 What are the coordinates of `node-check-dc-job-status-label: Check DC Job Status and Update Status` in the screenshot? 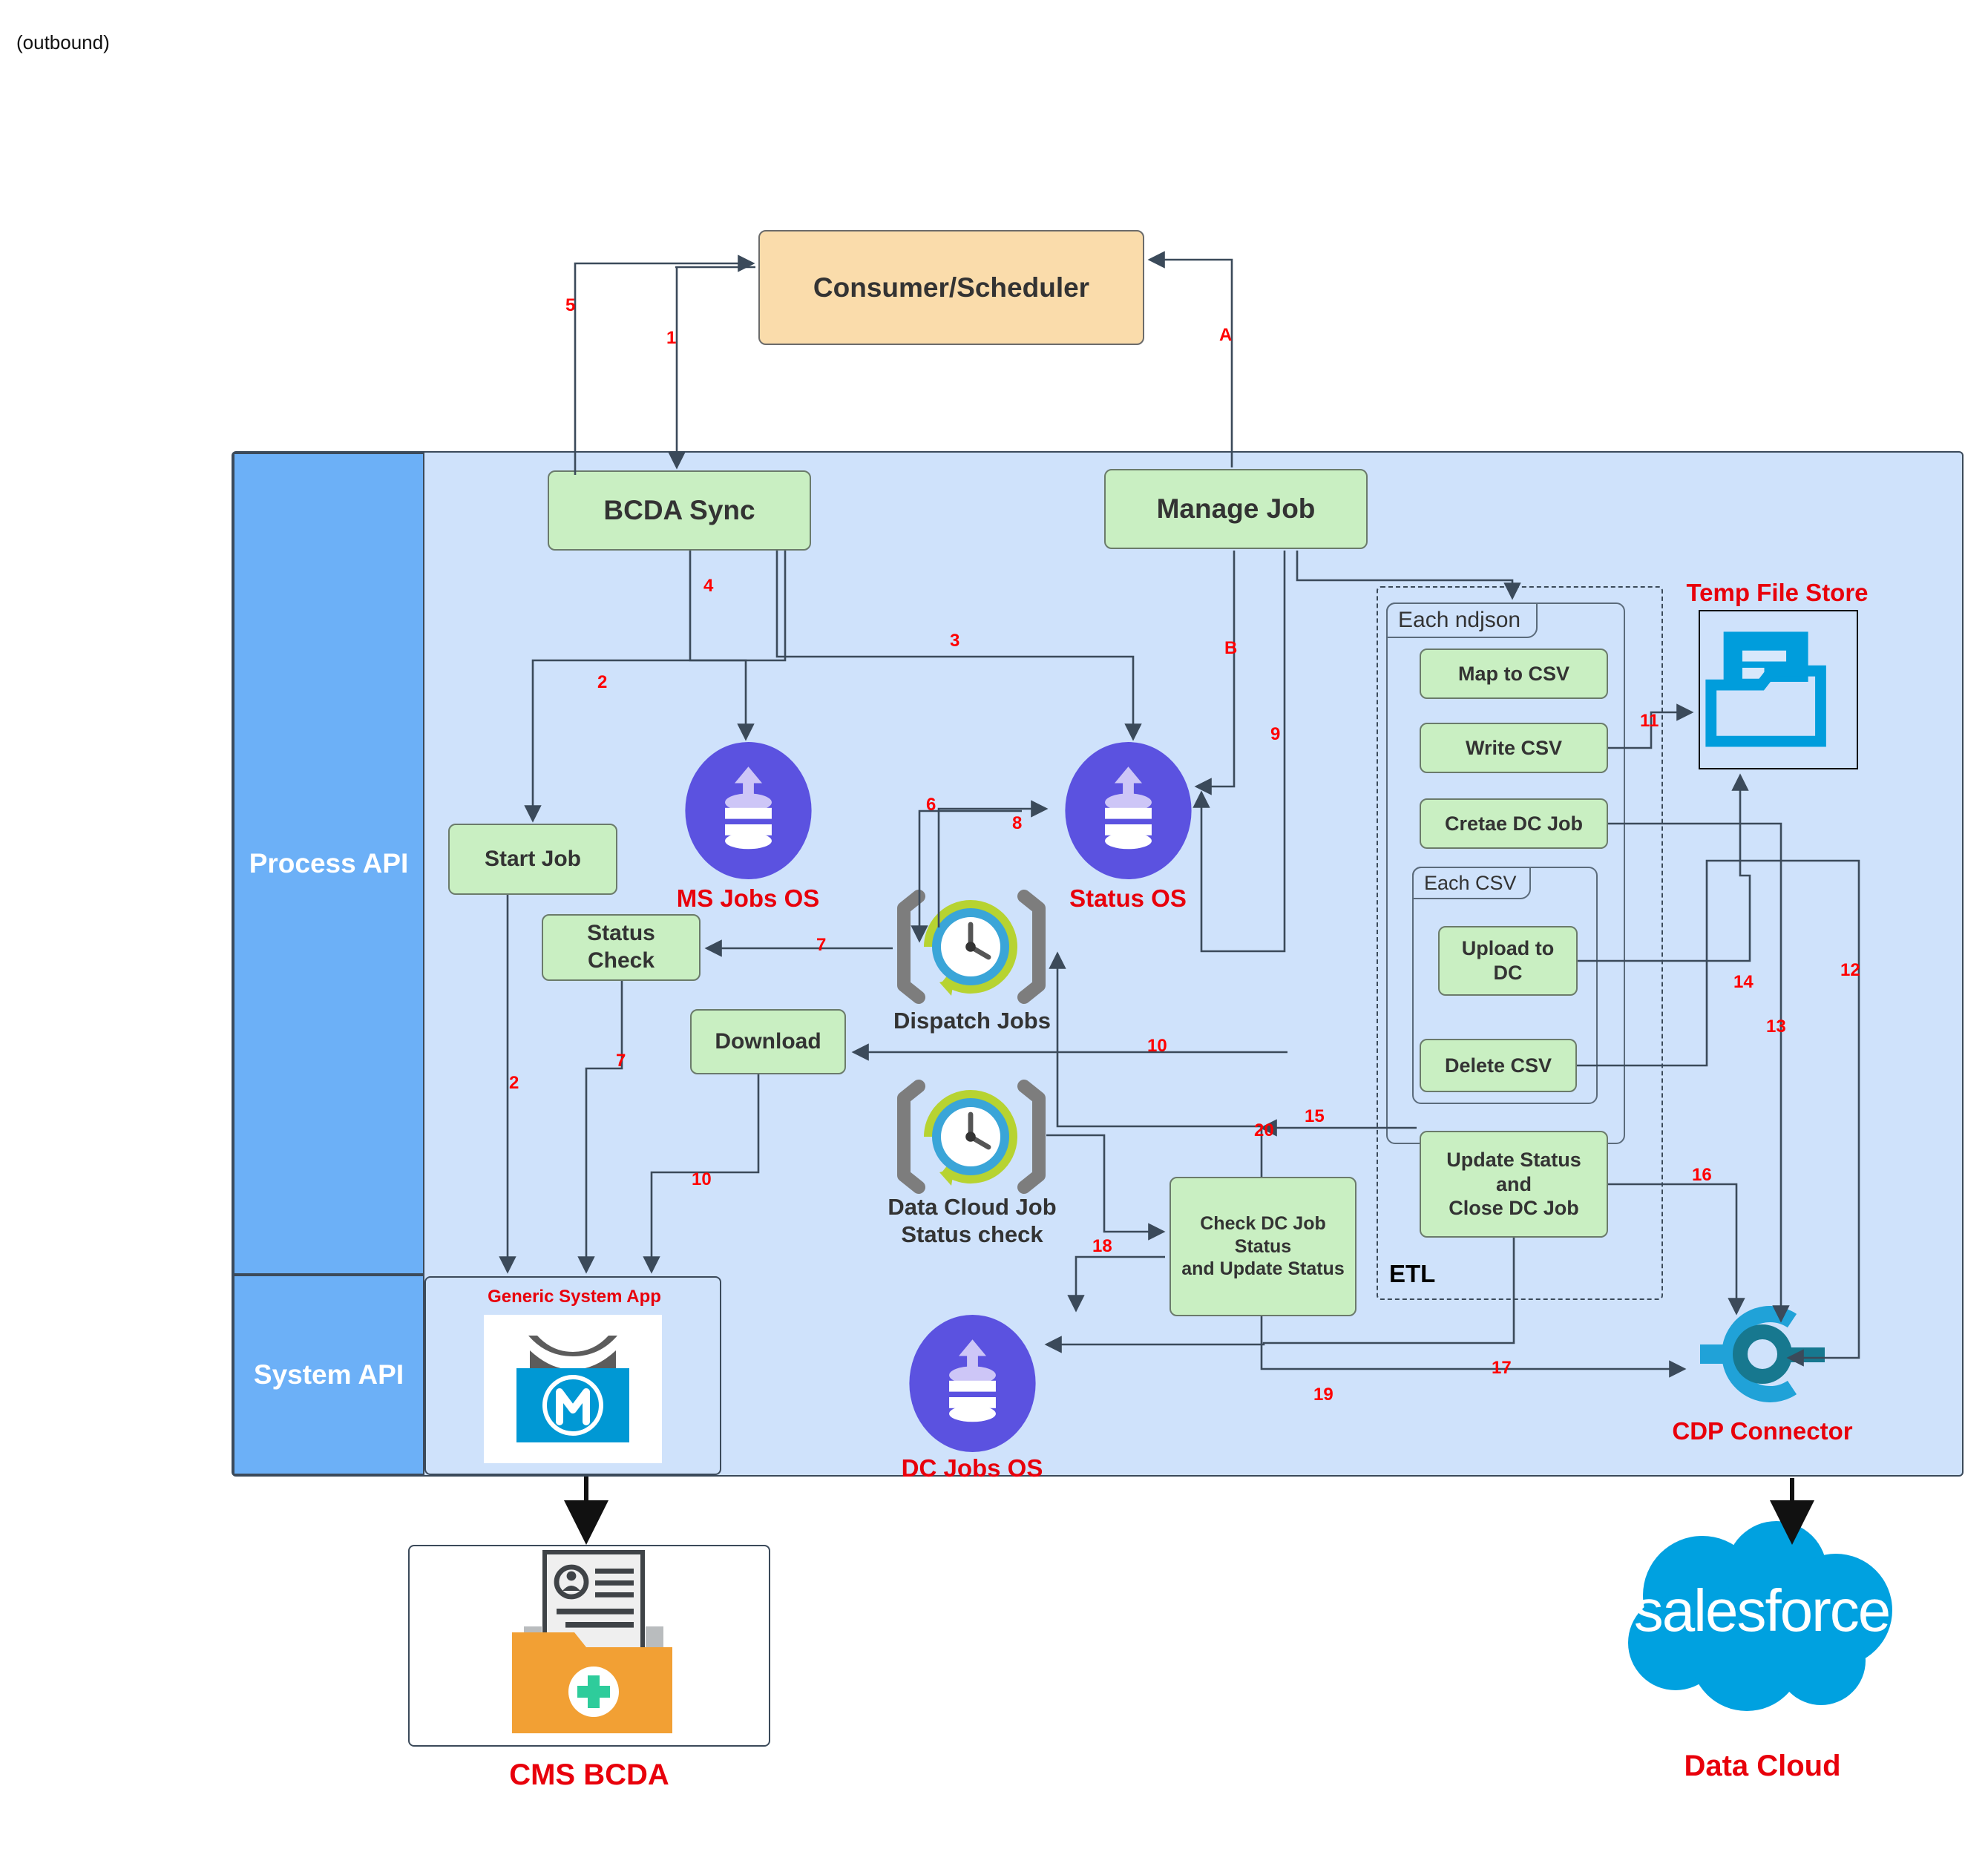 It's located at (1263, 1246).